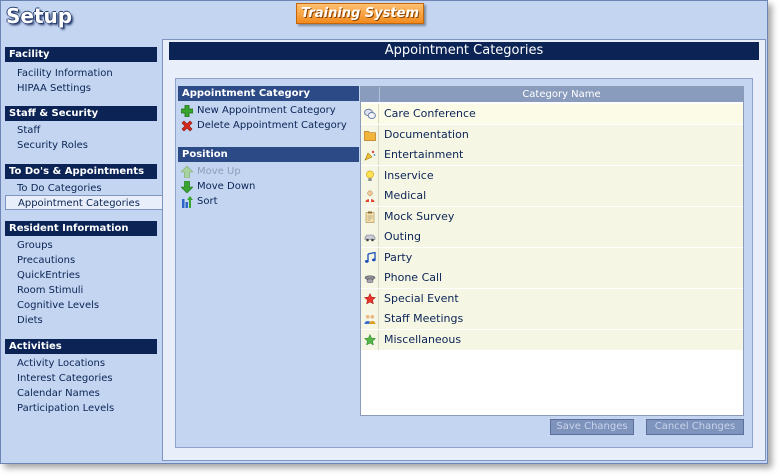 The width and height of the screenshot is (780, 476). I want to click on table-row: Outing, so click(552, 237).